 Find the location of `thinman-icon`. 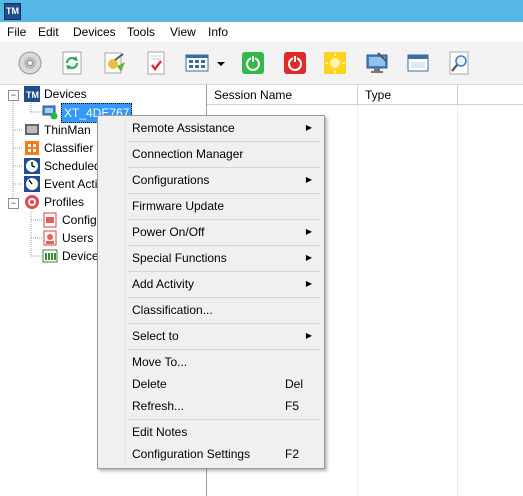

thinman-icon is located at coordinates (32, 130).